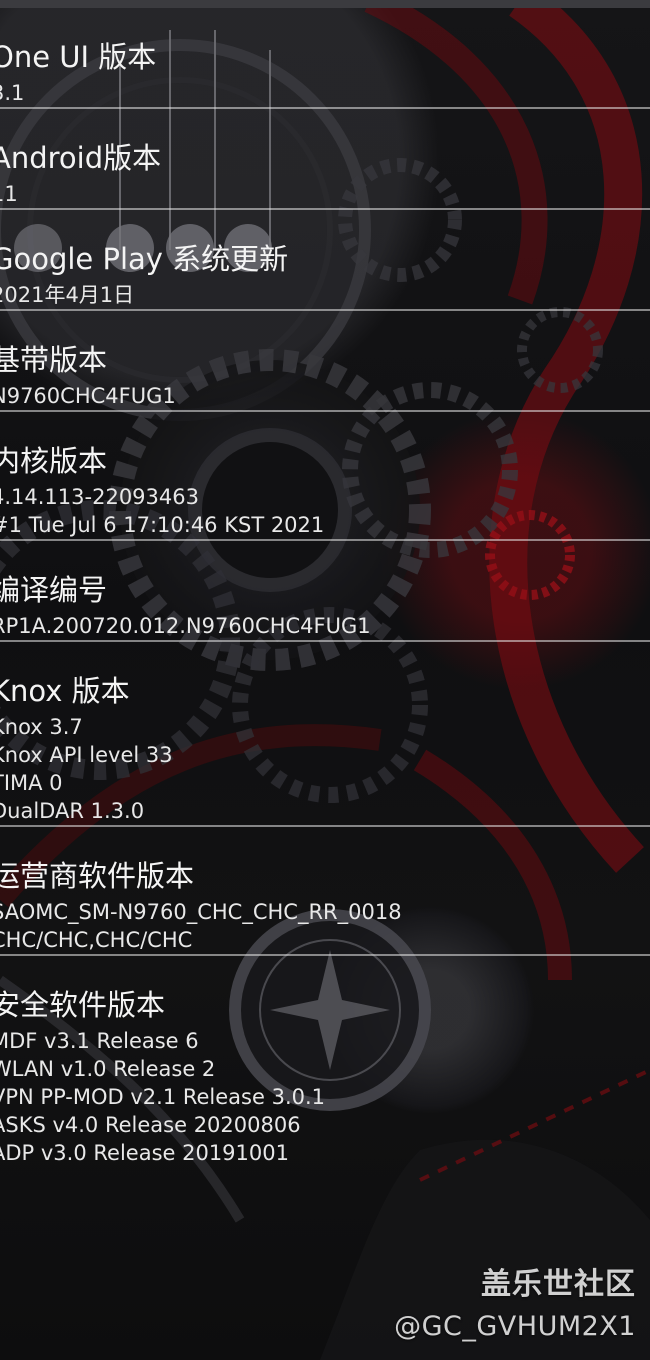 The width and height of the screenshot is (650, 1360). What do you see at coordinates (67, 295) in the screenshot?
I see `item-value: 2021年4月1日` at bounding box center [67, 295].